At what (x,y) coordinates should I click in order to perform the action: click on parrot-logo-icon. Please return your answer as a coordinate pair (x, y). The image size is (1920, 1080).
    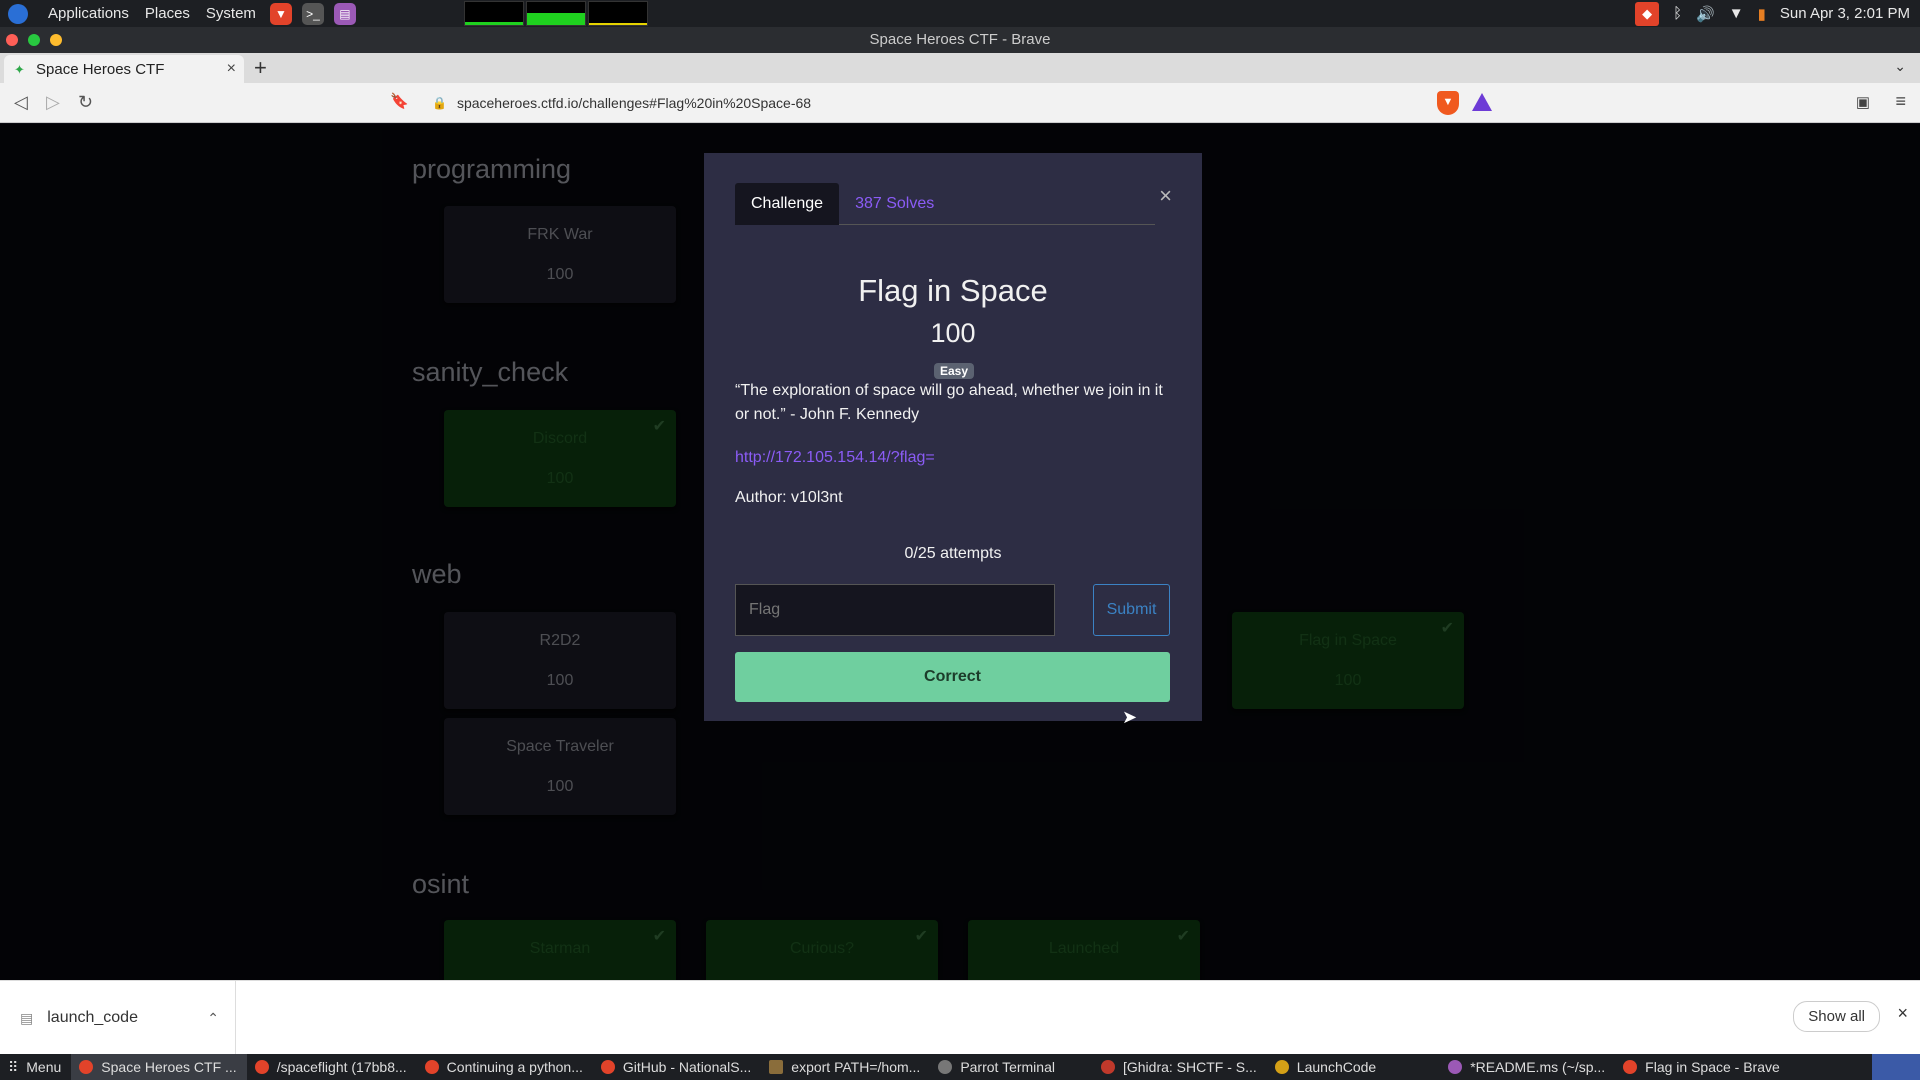
    Looking at the image, I should click on (18, 13).